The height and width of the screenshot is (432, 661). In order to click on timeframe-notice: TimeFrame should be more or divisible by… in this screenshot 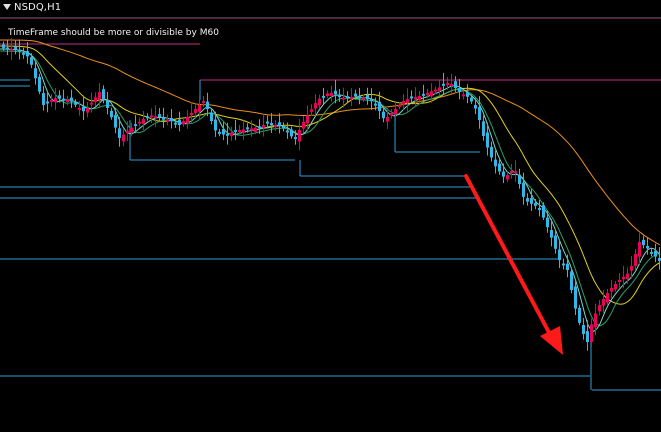, I will do `click(113, 33)`.